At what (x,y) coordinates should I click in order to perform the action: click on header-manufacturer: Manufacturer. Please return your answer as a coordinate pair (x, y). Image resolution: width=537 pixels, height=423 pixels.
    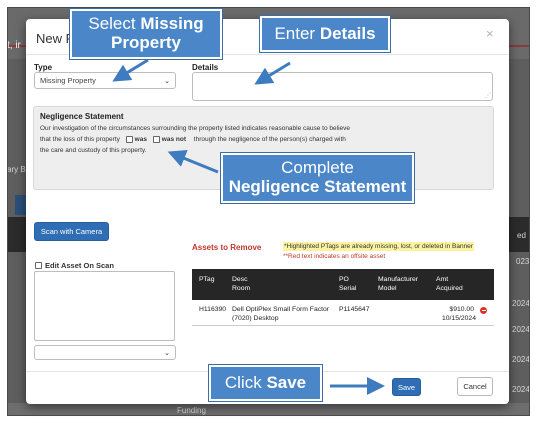
    Looking at the image, I should click on (398, 279).